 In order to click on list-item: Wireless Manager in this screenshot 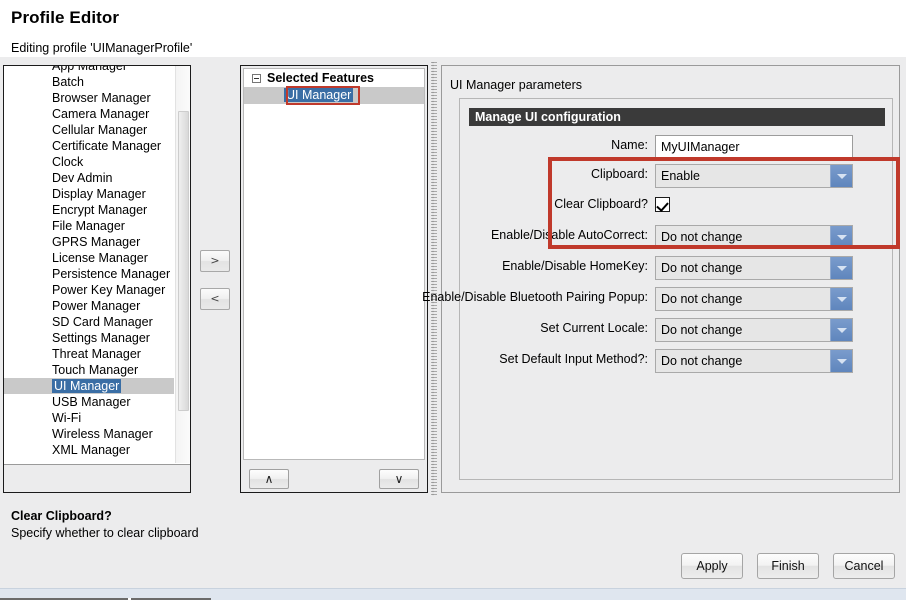, I will do `click(89, 434)`.